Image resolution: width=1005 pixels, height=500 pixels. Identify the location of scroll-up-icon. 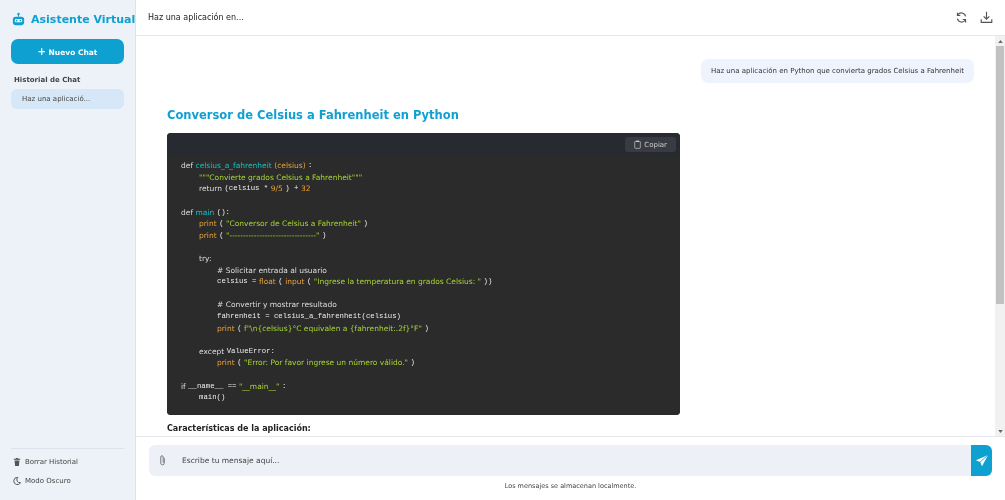
(1000, 41).